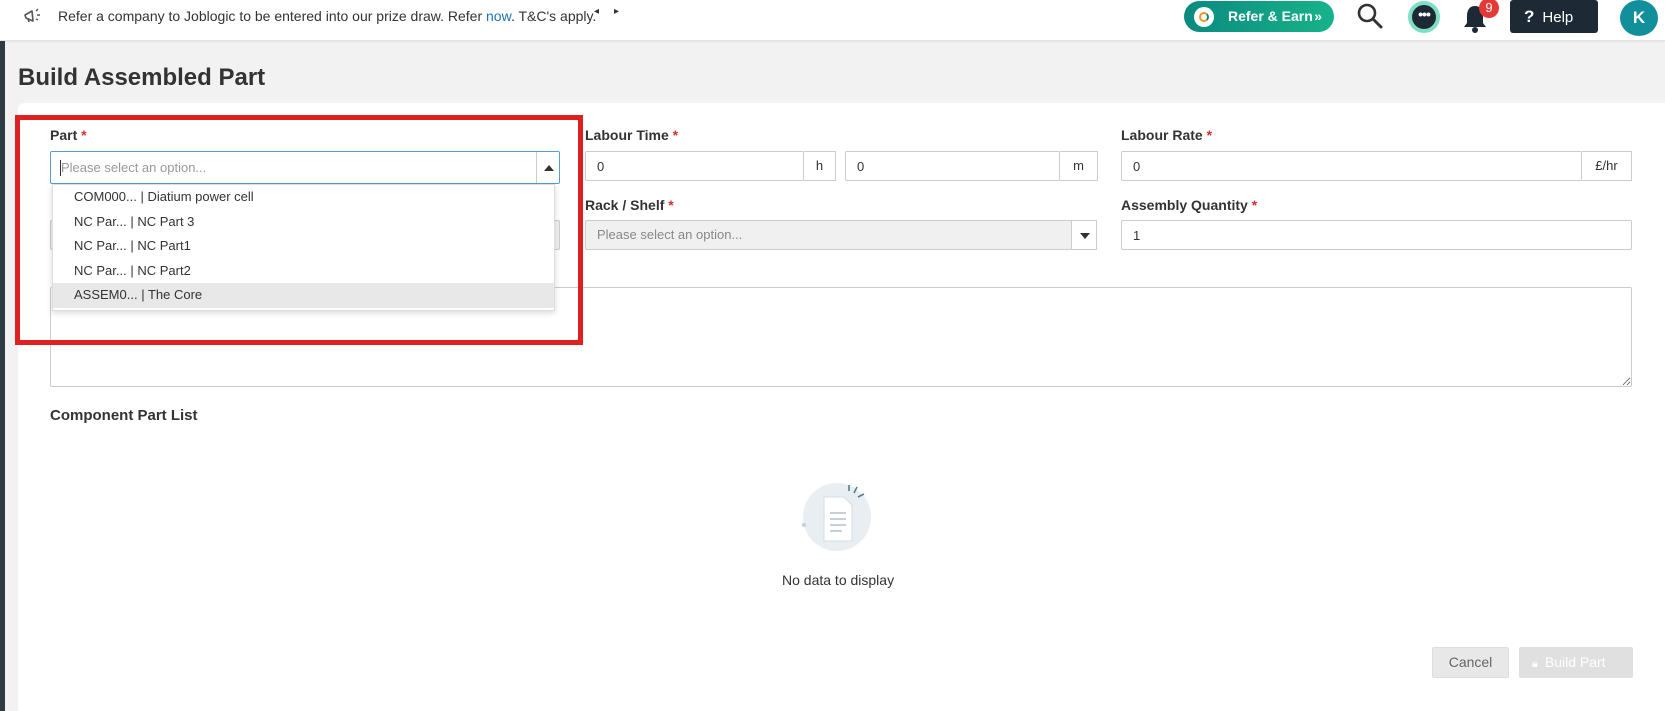 Image resolution: width=1665 pixels, height=711 pixels. Describe the element at coordinates (303, 295) in the screenshot. I see `dropdown-option-highlighted: ASSEM0... | The Core` at that location.